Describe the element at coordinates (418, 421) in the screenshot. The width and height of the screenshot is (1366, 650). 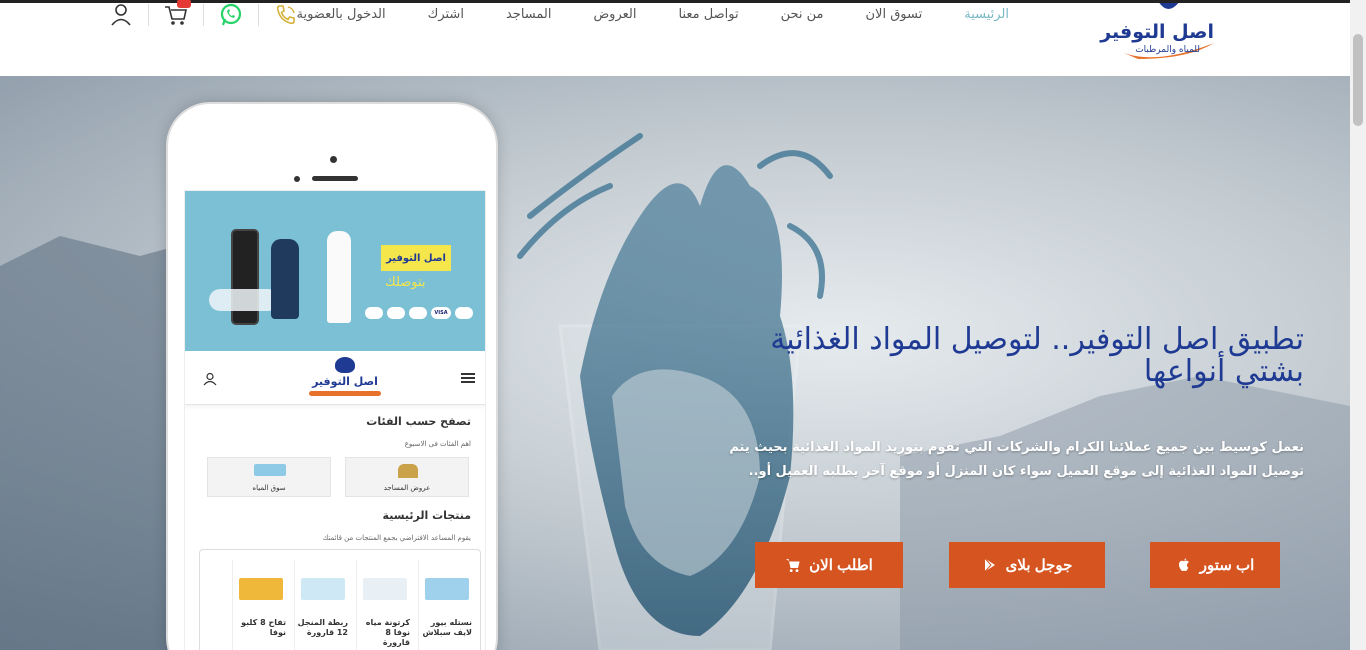
I see `categories-title: تصفح حسب الفئات` at that location.